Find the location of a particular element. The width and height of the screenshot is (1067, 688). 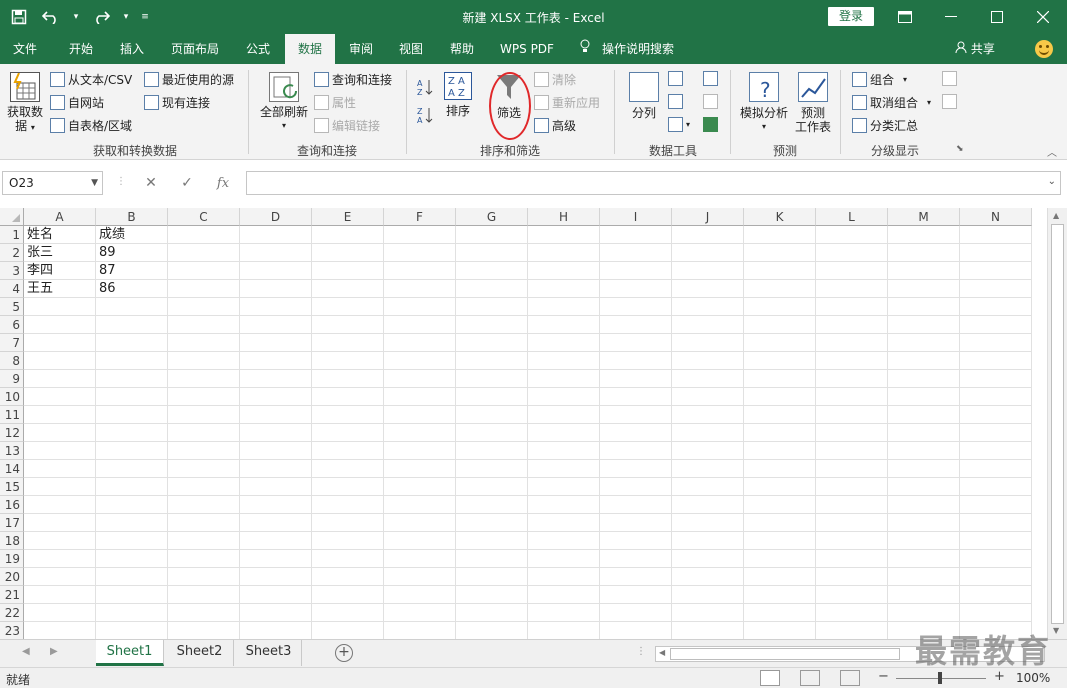

cell-m18 is located at coordinates (924, 541).